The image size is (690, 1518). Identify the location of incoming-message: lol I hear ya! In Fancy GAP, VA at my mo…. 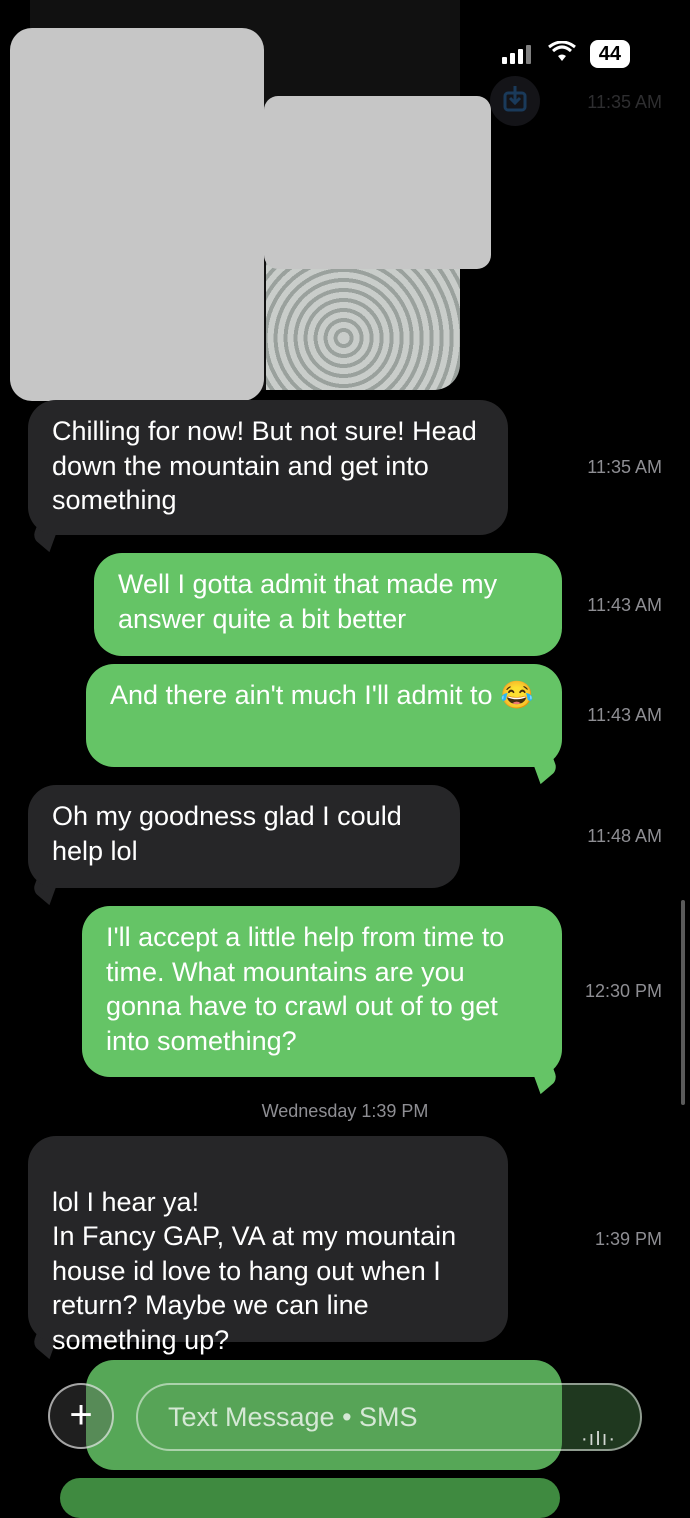
(268, 1245).